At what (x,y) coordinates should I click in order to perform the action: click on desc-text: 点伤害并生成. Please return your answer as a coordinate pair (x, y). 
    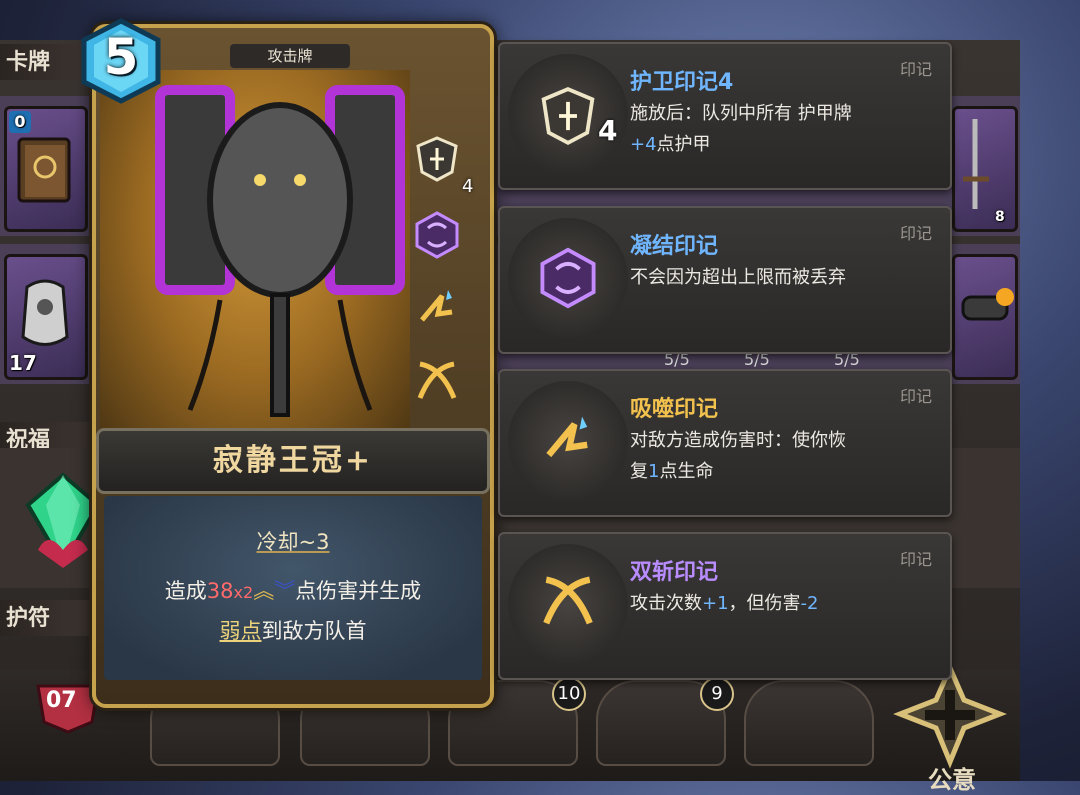
    Looking at the image, I should click on (358, 591).